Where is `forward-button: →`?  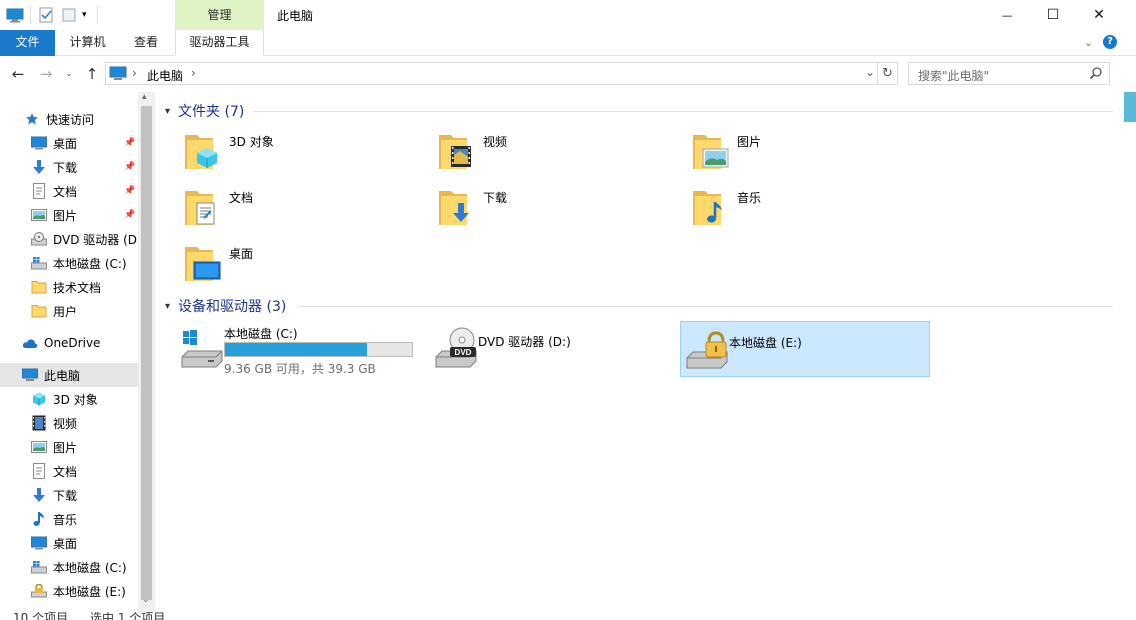 forward-button: → is located at coordinates (46, 74).